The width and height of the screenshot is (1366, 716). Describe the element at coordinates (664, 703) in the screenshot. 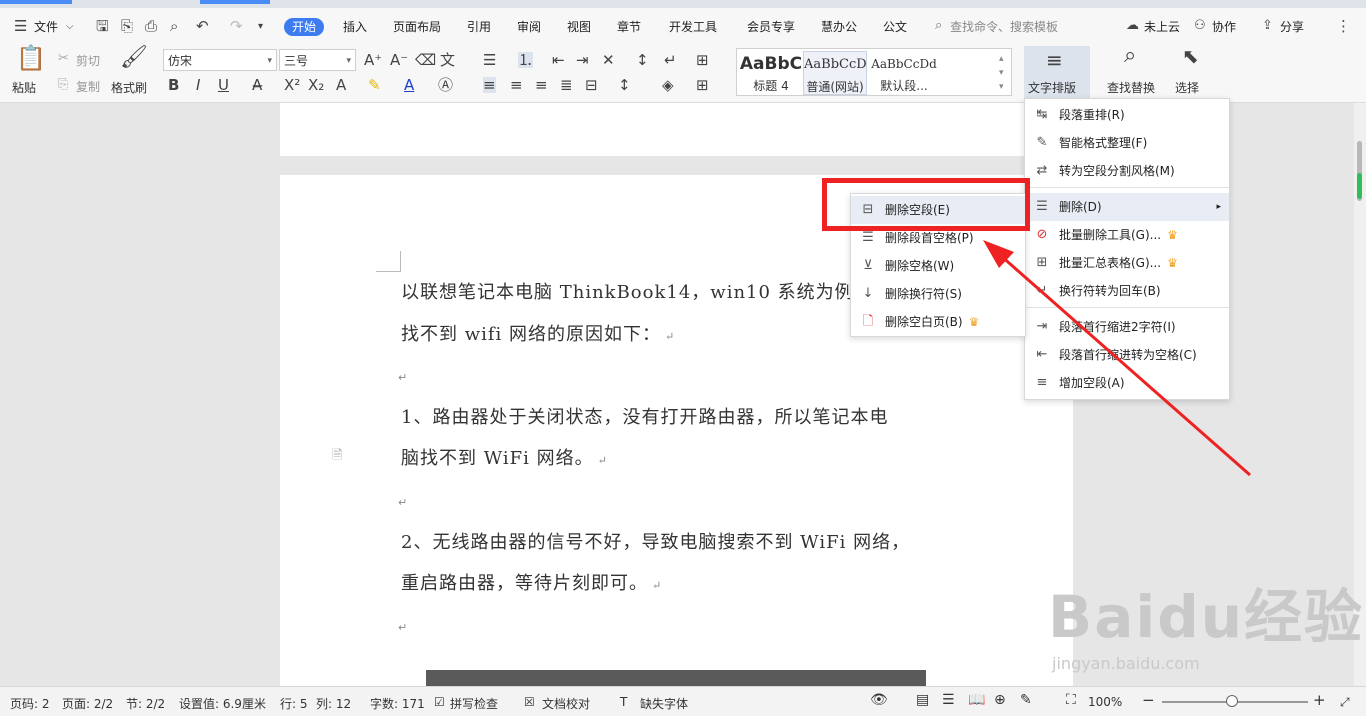

I see `missing-font-button: 缺失字体` at that location.